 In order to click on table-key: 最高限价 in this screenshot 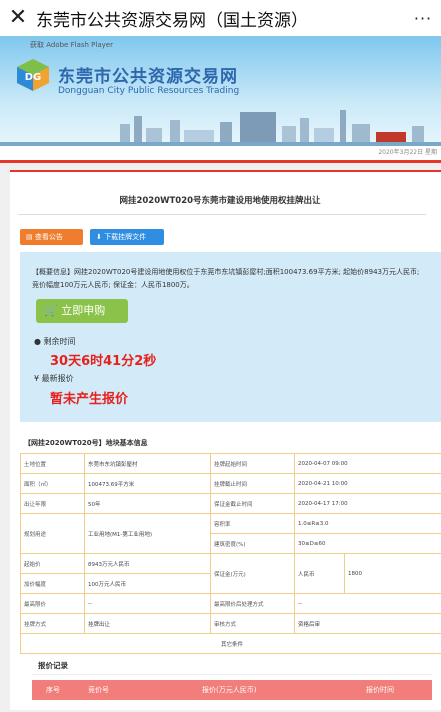, I will do `click(53, 604)`.